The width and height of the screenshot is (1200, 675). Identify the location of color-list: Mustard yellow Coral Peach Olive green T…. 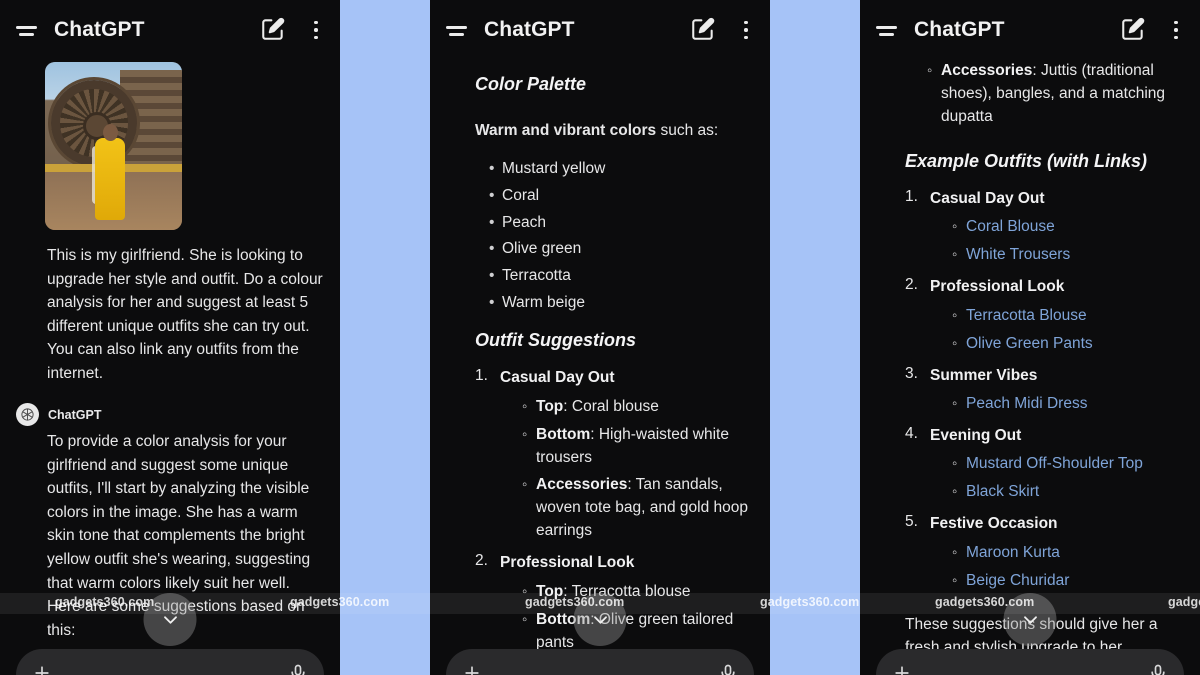
(600, 236).